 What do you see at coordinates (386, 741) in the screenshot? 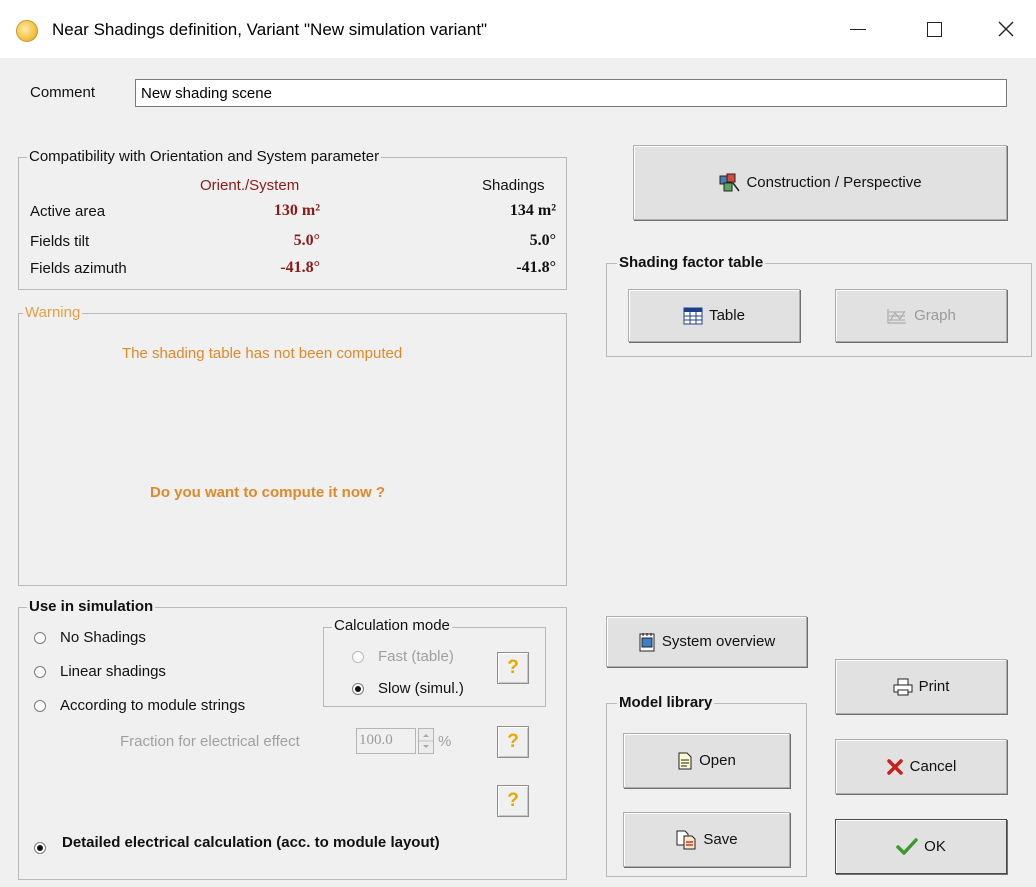
I see `fraction-input: 100.0` at bounding box center [386, 741].